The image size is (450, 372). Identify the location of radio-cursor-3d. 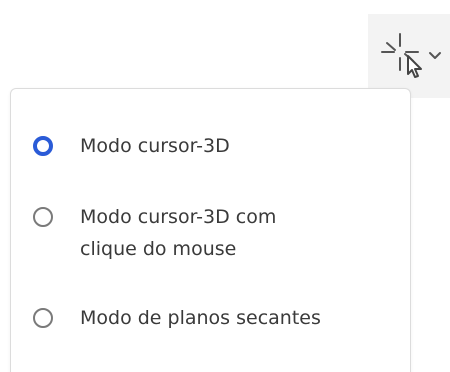
(43, 146).